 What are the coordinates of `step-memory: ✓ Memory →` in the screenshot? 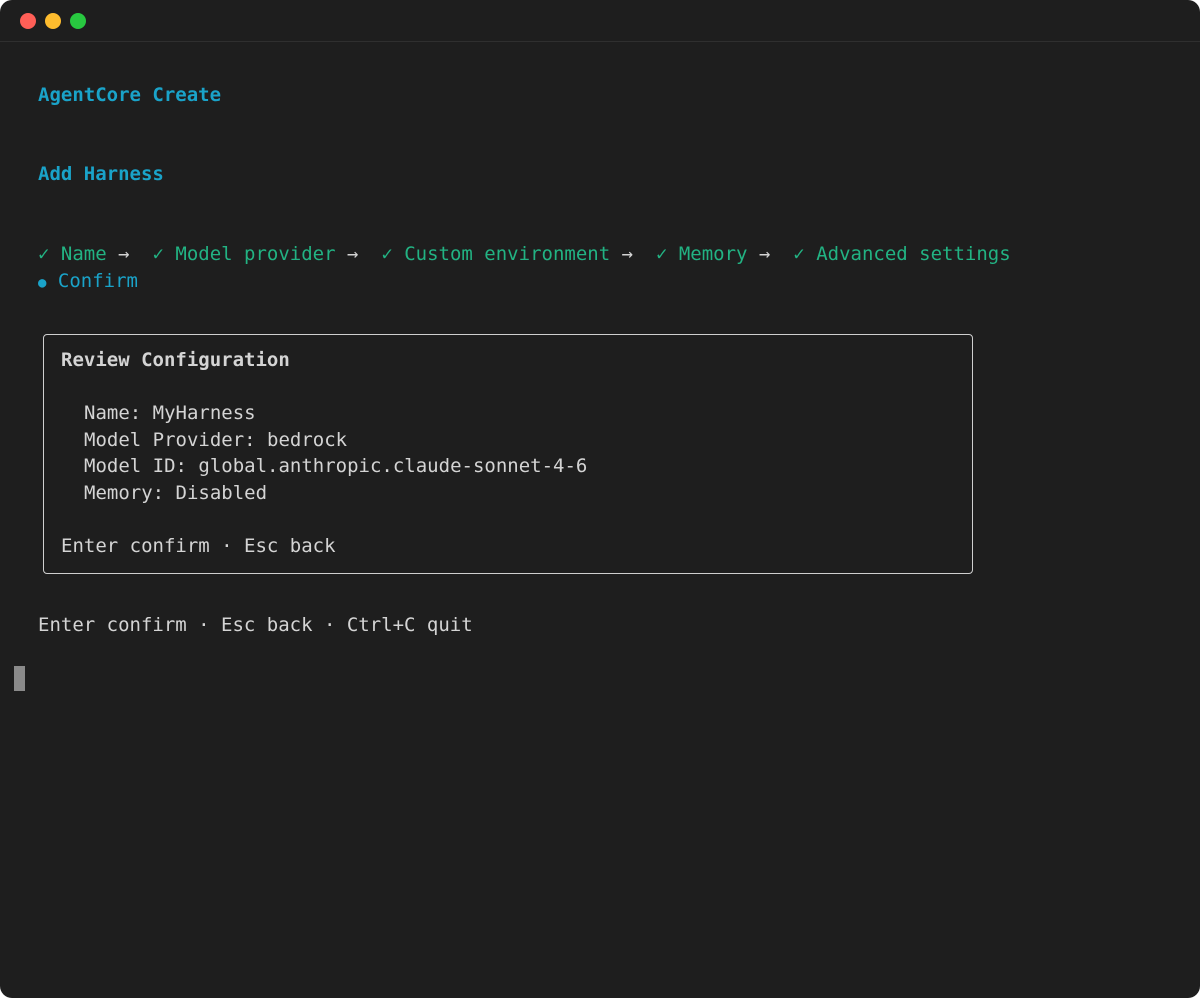 It's located at (713, 254).